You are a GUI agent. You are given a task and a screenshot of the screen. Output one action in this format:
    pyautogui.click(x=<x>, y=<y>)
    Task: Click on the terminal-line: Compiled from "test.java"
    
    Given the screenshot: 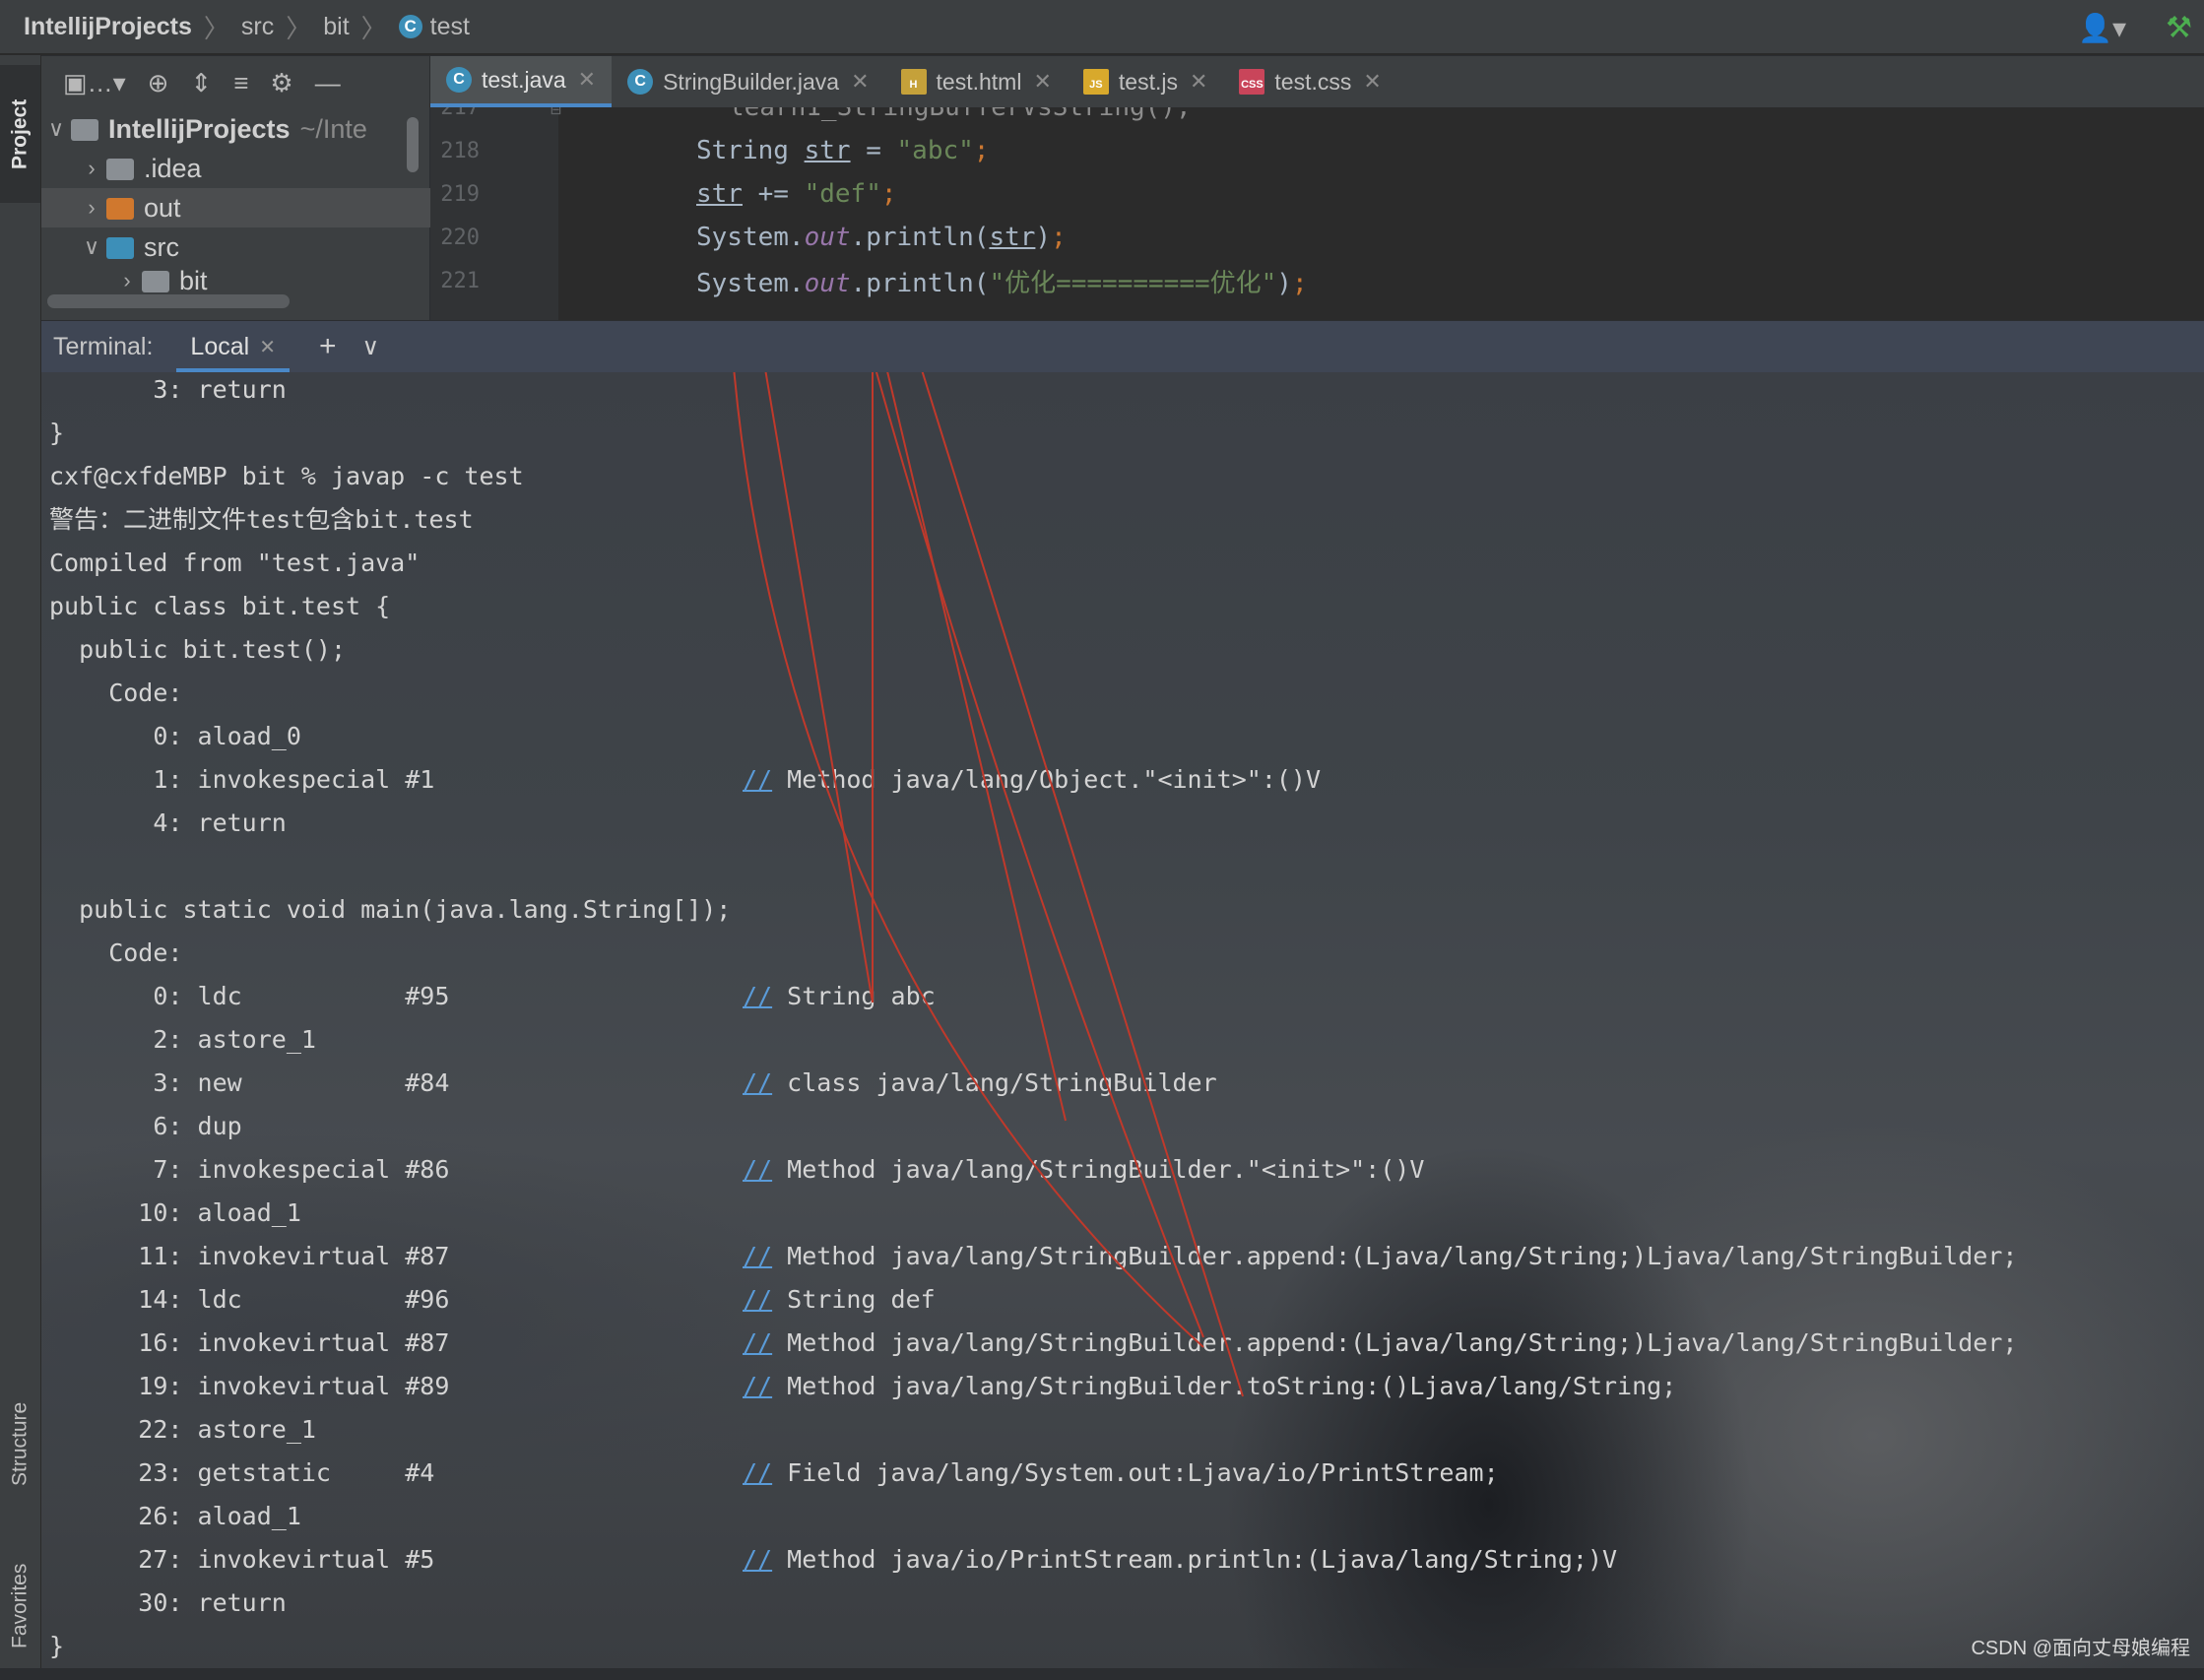 What is the action you would take?
    pyautogui.click(x=235, y=563)
    